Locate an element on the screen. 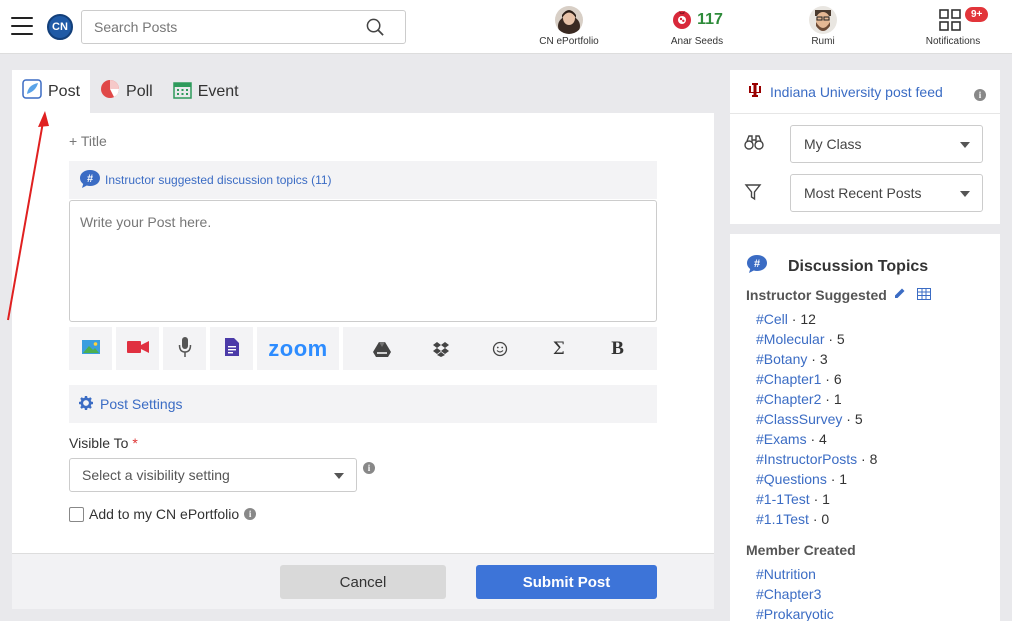 This screenshot has height=621, width=1012. filter-funnel-icon is located at coordinates (767, 193).